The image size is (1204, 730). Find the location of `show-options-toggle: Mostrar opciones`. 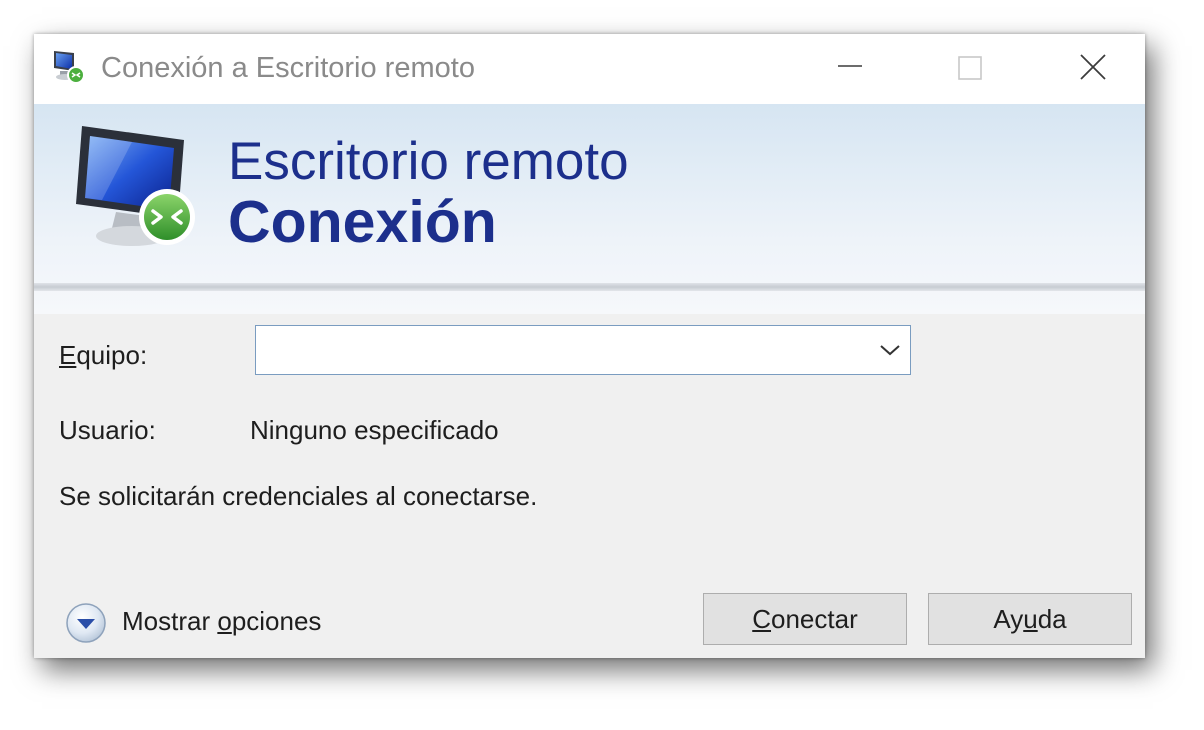

show-options-toggle: Mostrar opciones is located at coordinates (215, 622).